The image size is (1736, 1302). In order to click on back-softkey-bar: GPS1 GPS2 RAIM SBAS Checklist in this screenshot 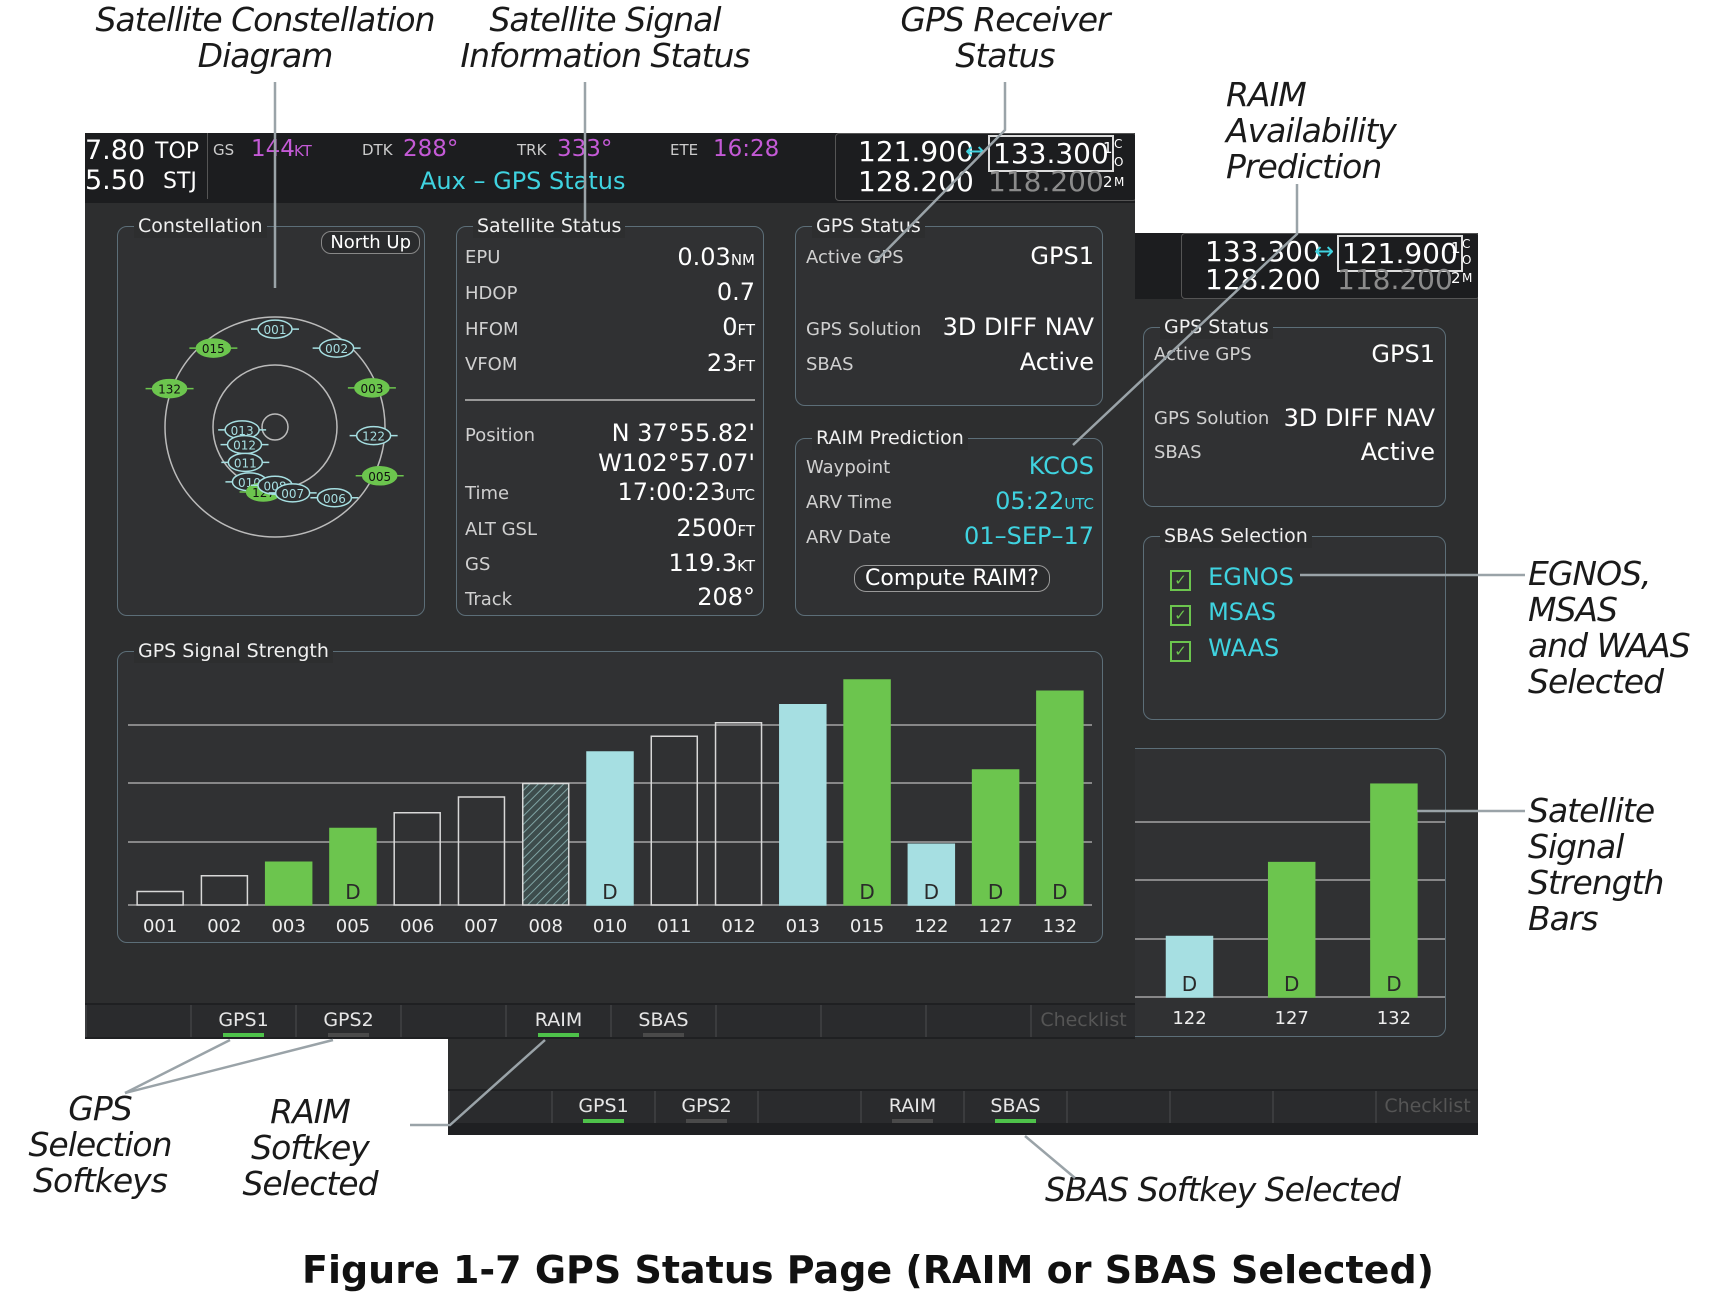, I will do `click(963, 1112)`.